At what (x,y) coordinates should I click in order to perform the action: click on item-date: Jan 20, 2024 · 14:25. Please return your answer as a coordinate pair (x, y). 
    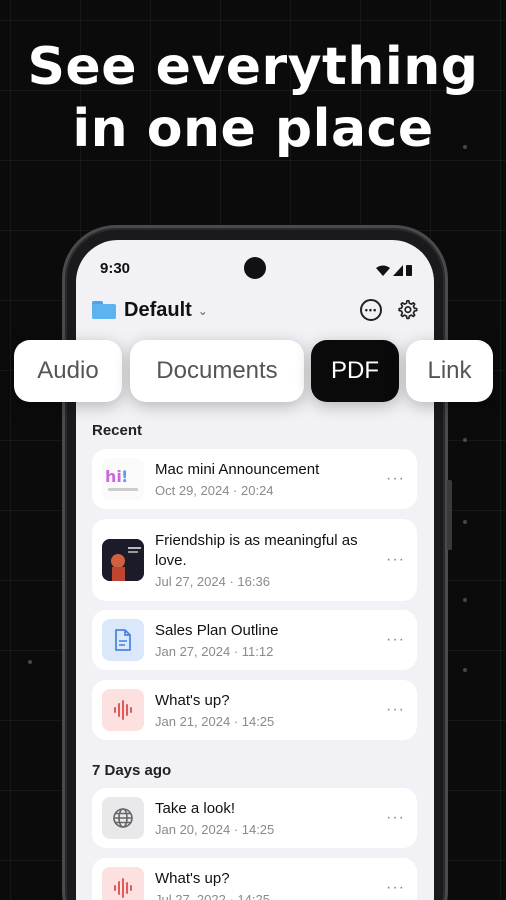
    Looking at the image, I should click on (215, 829).